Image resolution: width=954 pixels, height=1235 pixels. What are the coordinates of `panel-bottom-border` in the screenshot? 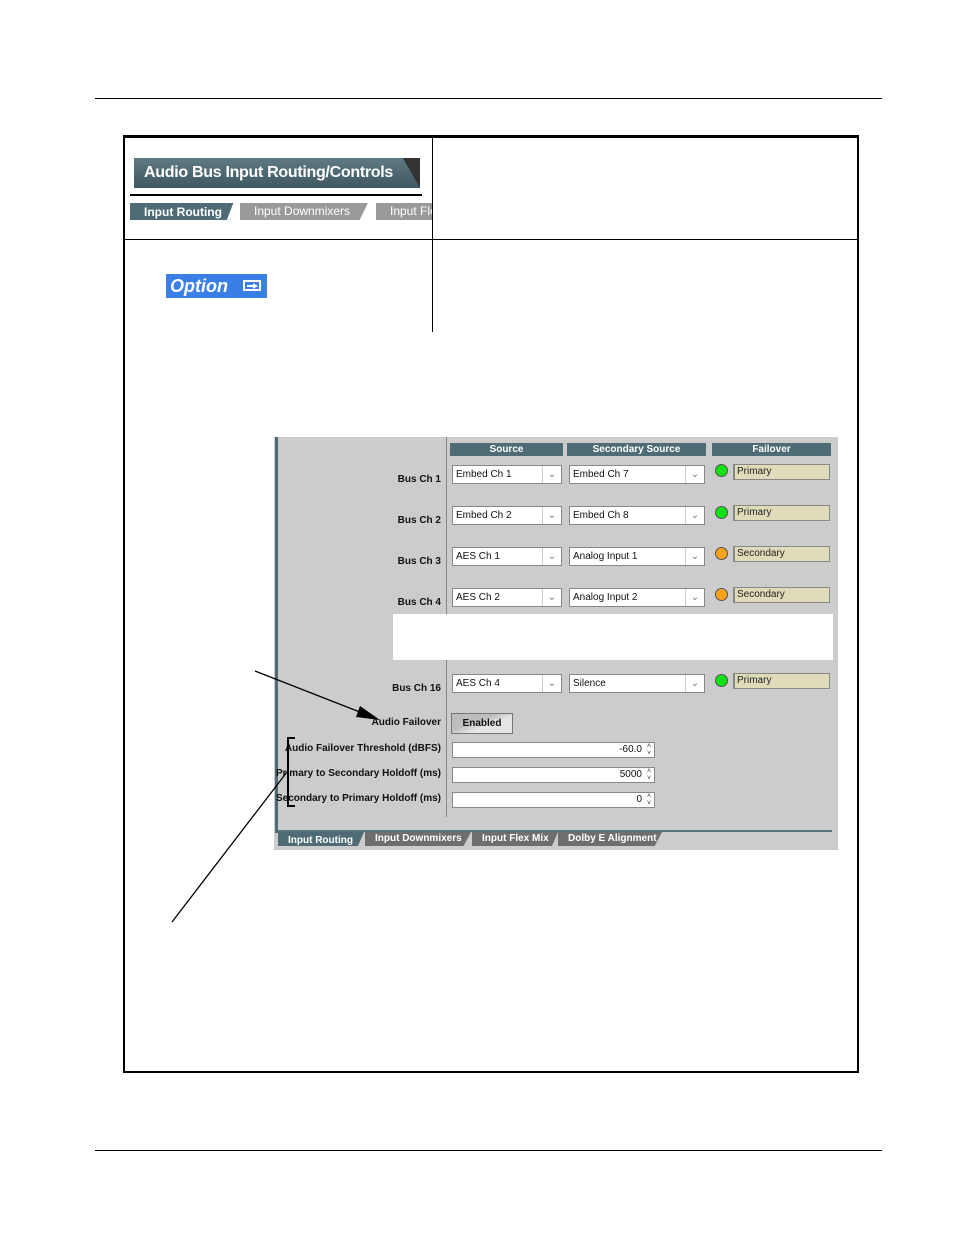 It's located at (555, 831).